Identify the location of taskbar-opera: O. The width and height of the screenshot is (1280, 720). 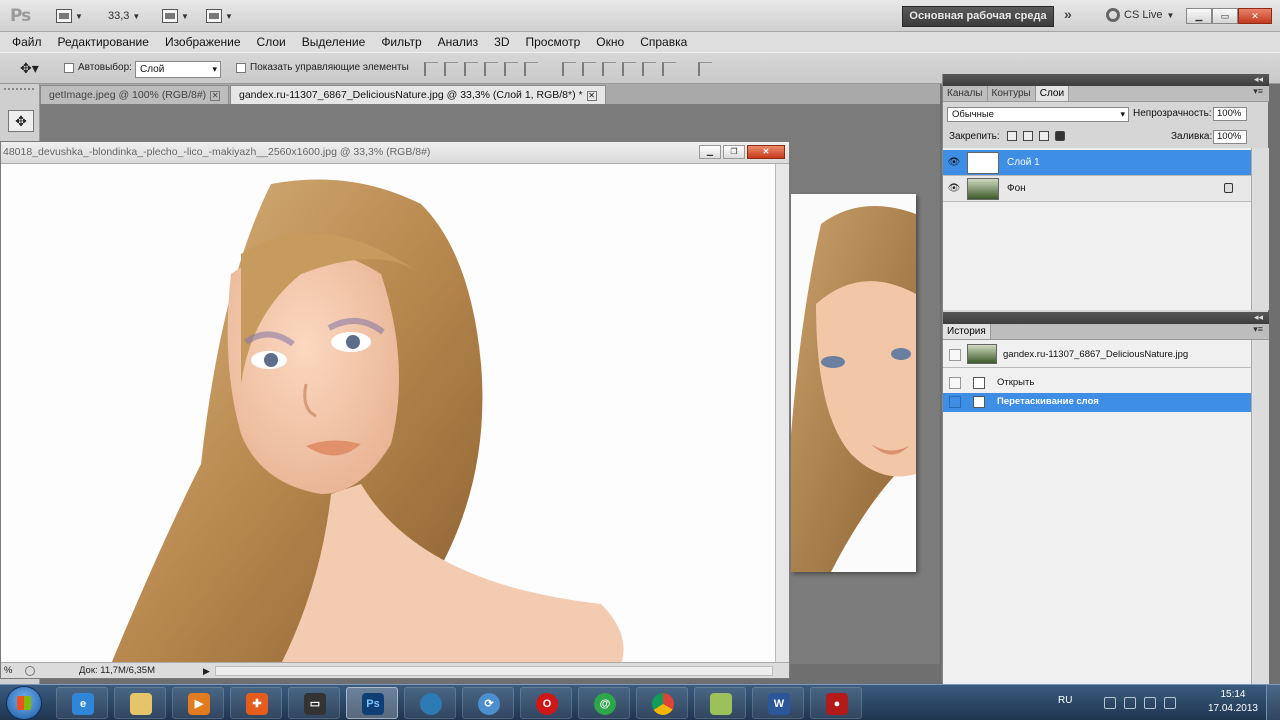
(546, 703).